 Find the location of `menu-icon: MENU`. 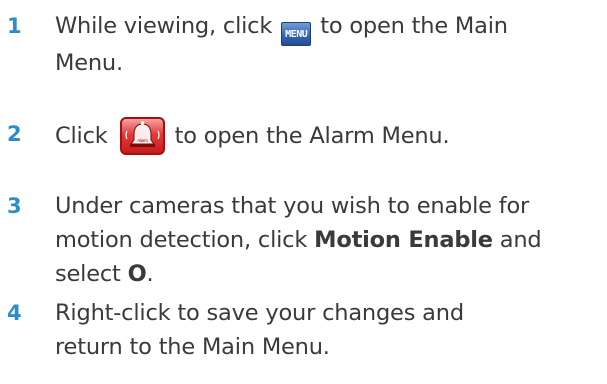

menu-icon: MENU is located at coordinates (296, 34).